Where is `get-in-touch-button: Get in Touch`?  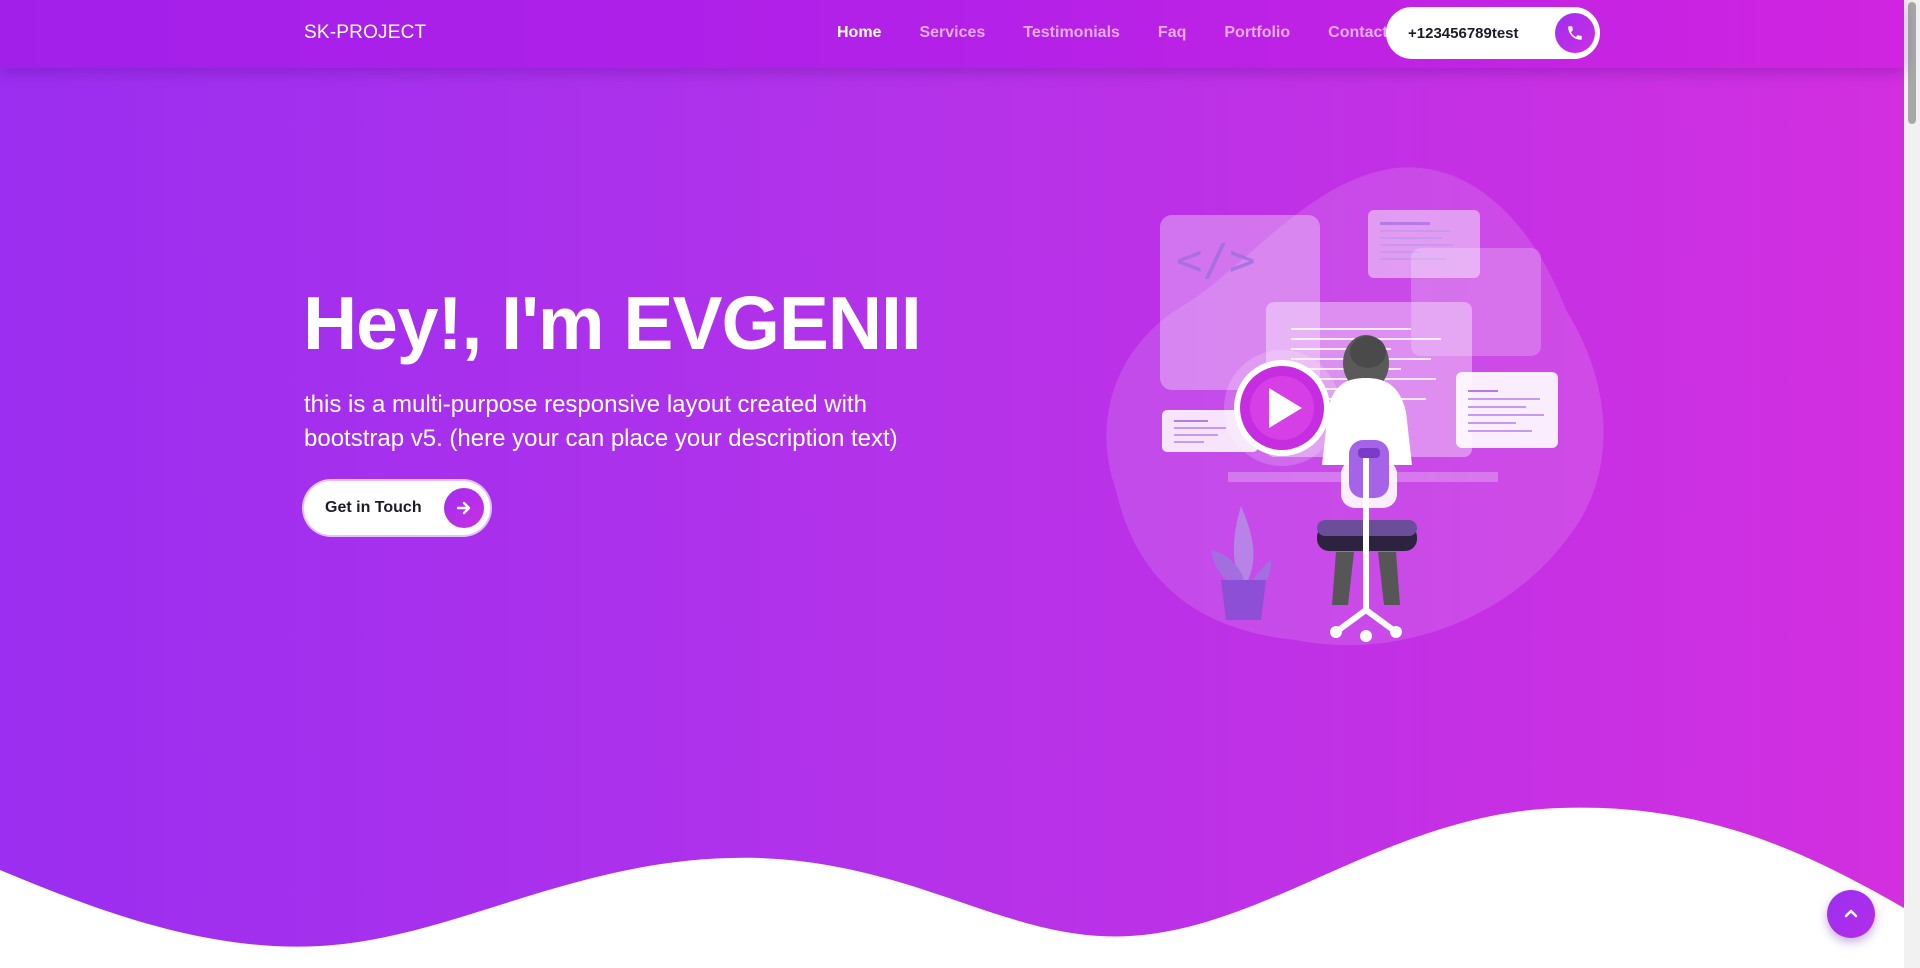 get-in-touch-button: Get in Touch is located at coordinates (397, 508).